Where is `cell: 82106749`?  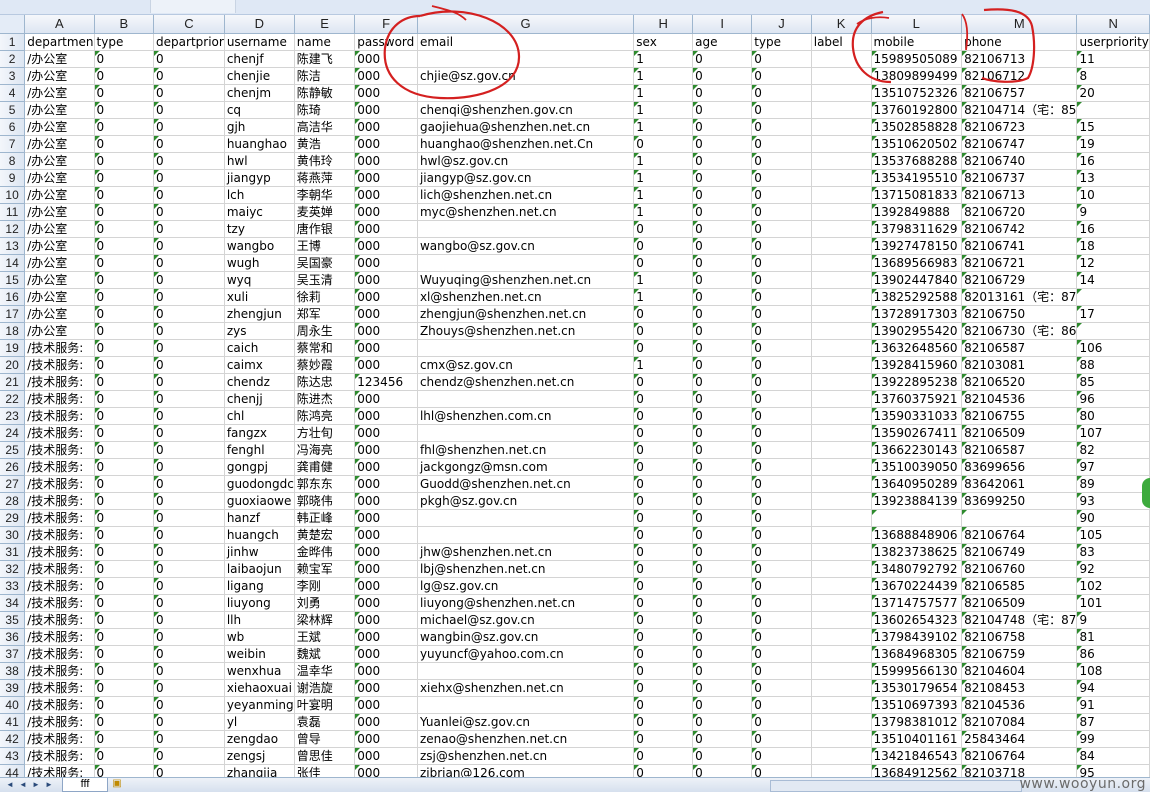
cell: 82106749 is located at coordinates (1019, 552).